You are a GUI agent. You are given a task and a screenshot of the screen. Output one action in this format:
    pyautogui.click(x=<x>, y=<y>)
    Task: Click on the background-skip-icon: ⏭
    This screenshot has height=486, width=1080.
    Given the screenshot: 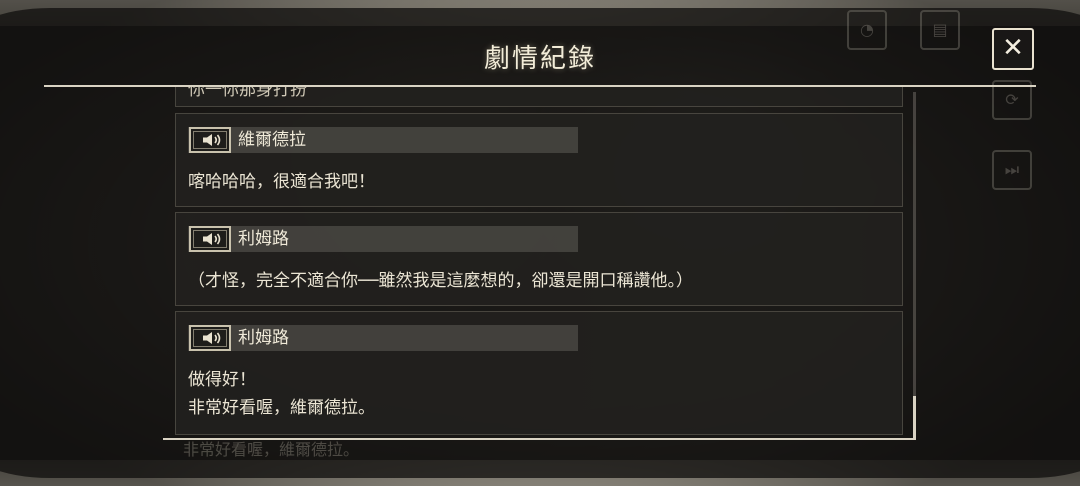 What is the action you would take?
    pyautogui.click(x=1012, y=170)
    